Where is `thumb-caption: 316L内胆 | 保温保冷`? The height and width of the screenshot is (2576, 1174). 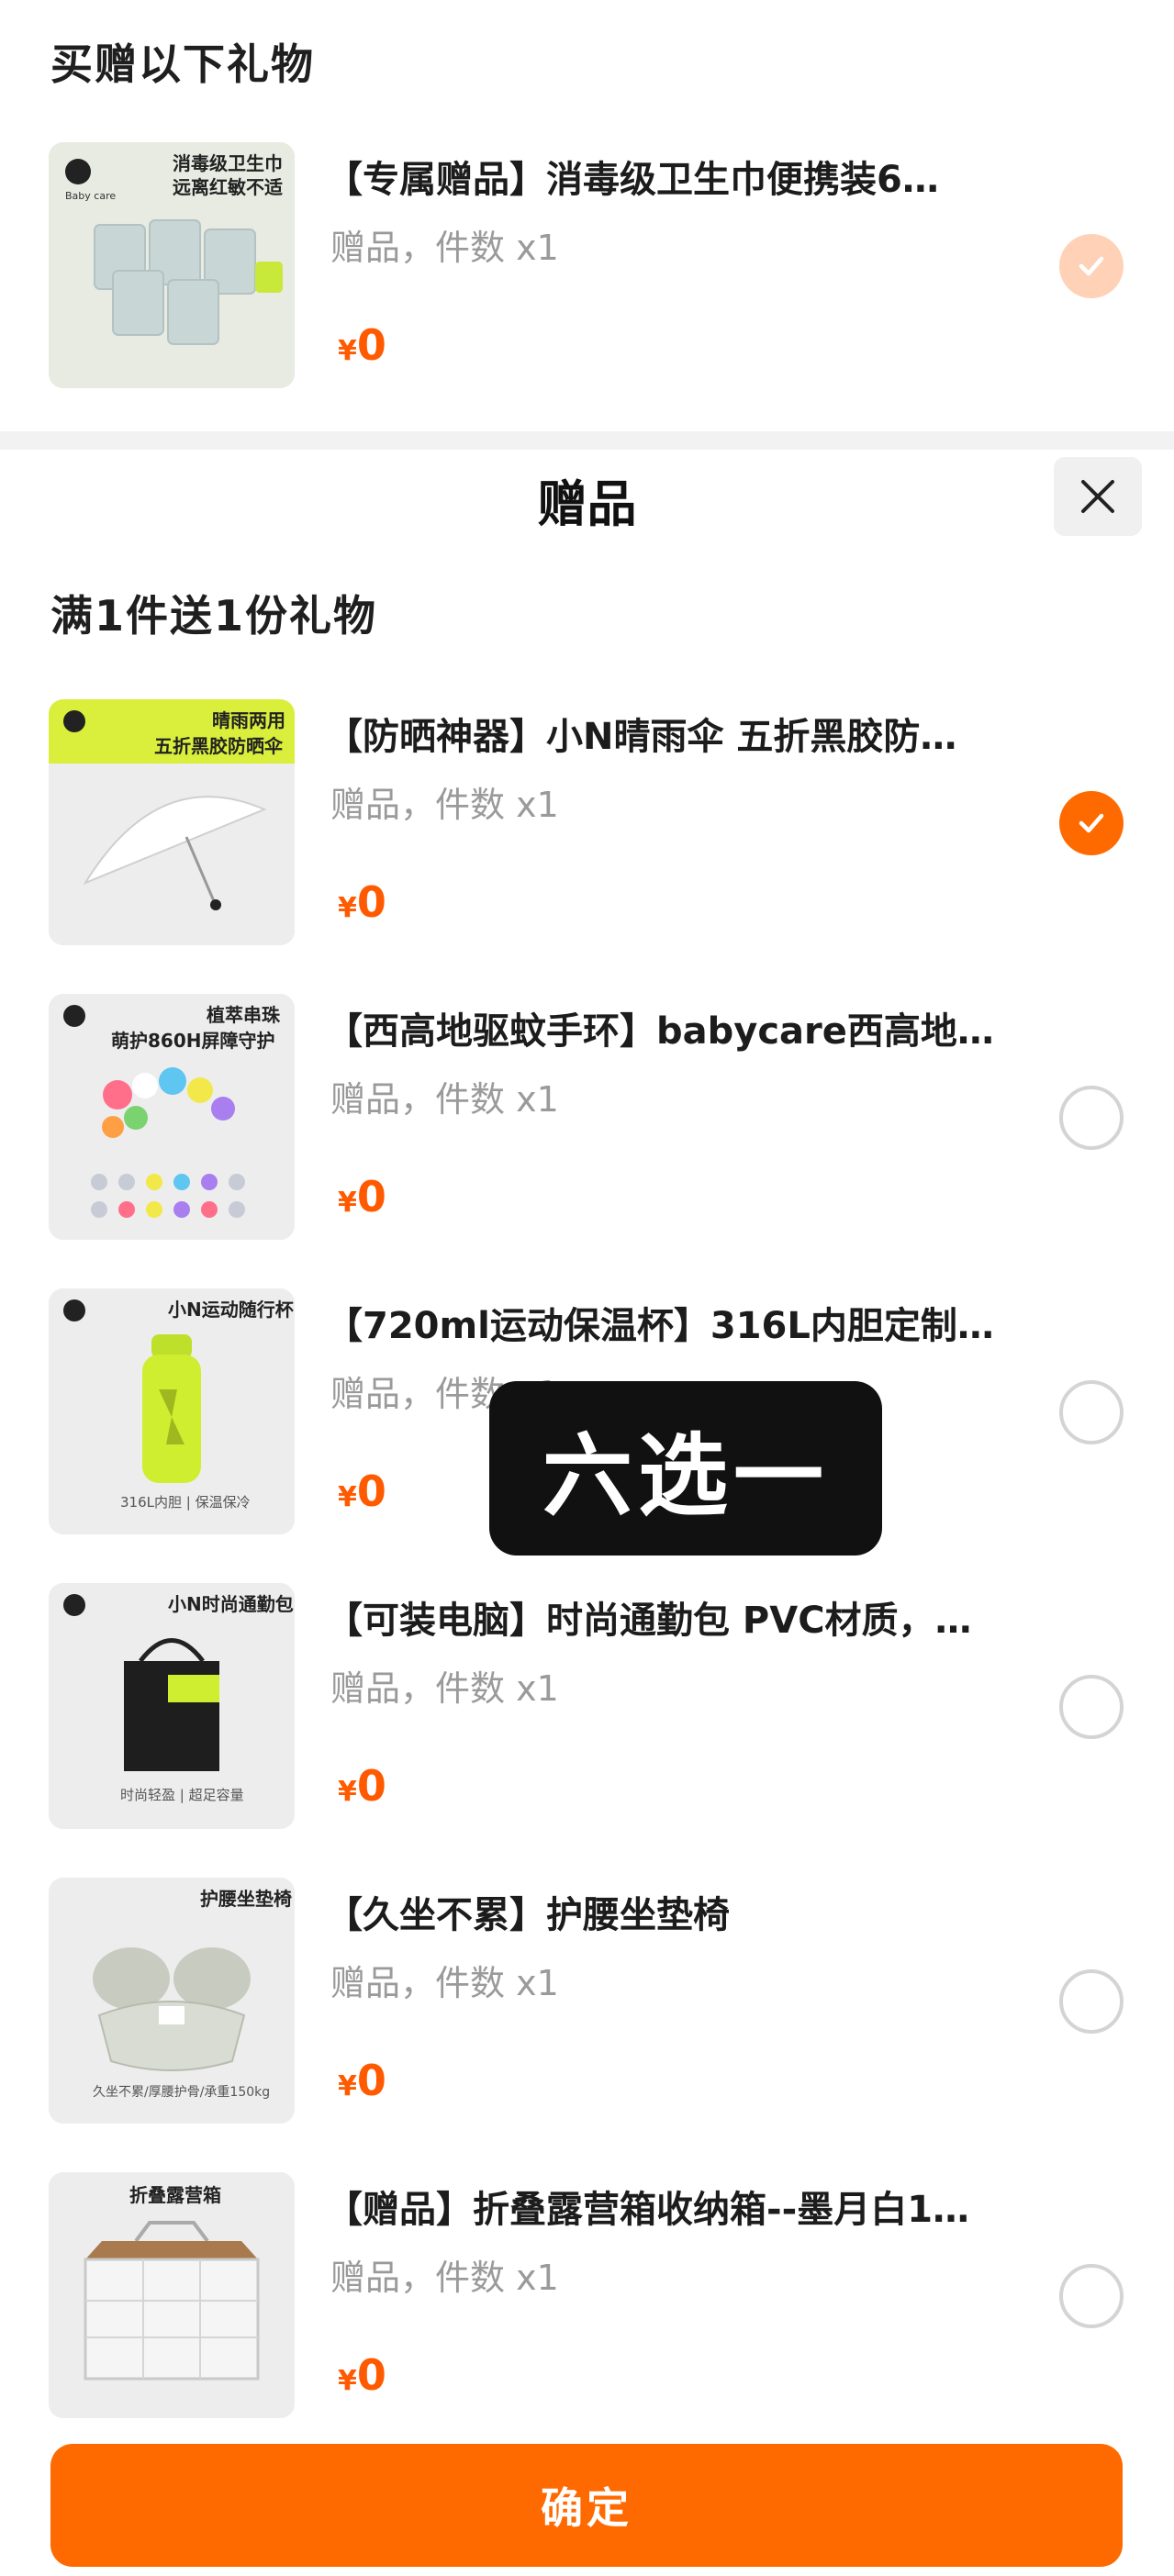 thumb-caption: 316L内胆 | 保温保冷 is located at coordinates (185, 1502).